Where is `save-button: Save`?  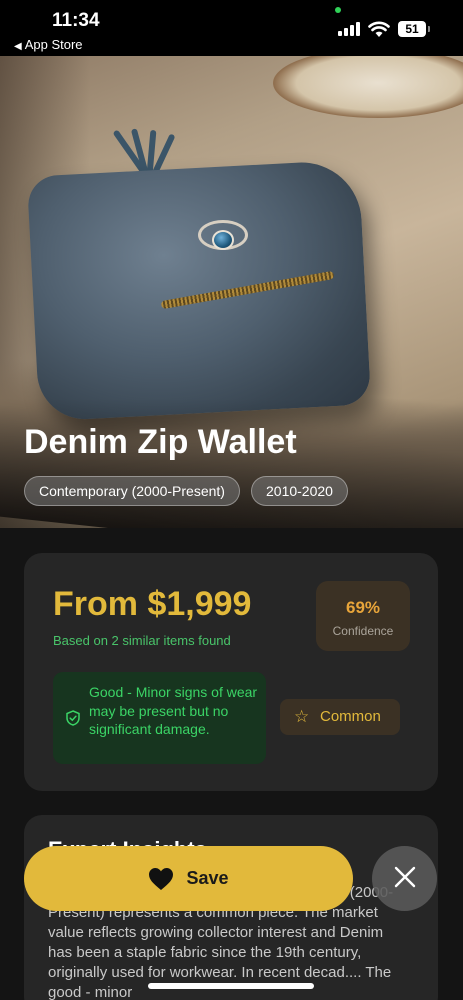
save-button: Save is located at coordinates (188, 878).